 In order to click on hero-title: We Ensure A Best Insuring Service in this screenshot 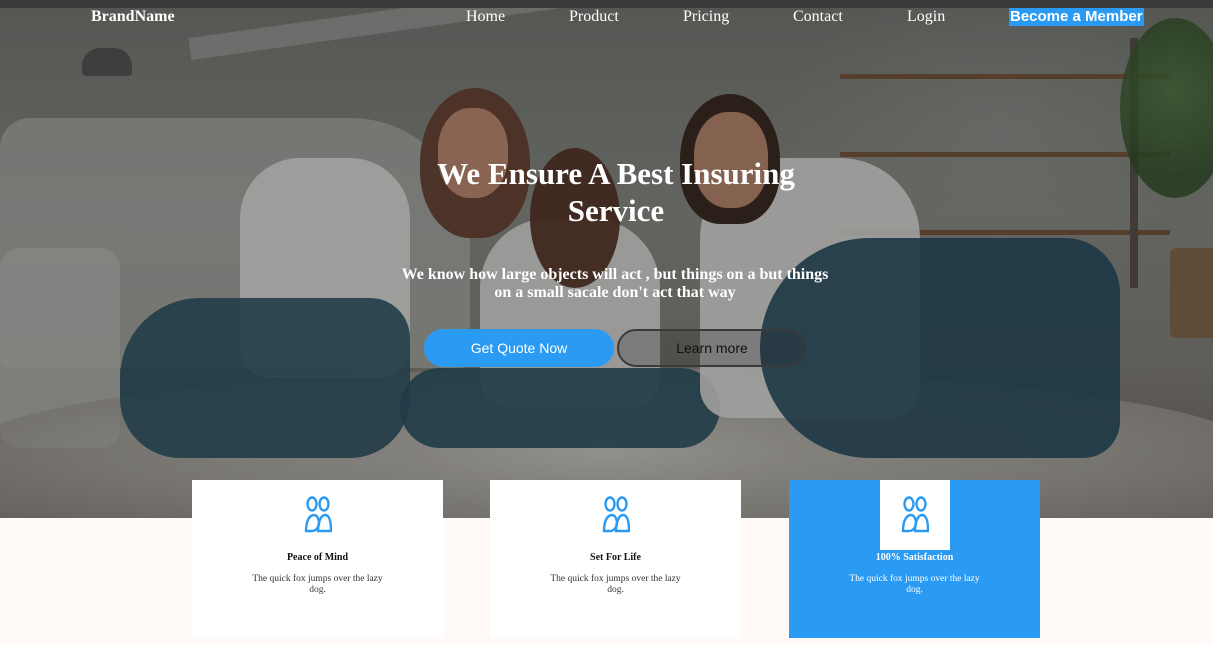, I will do `click(616, 192)`.